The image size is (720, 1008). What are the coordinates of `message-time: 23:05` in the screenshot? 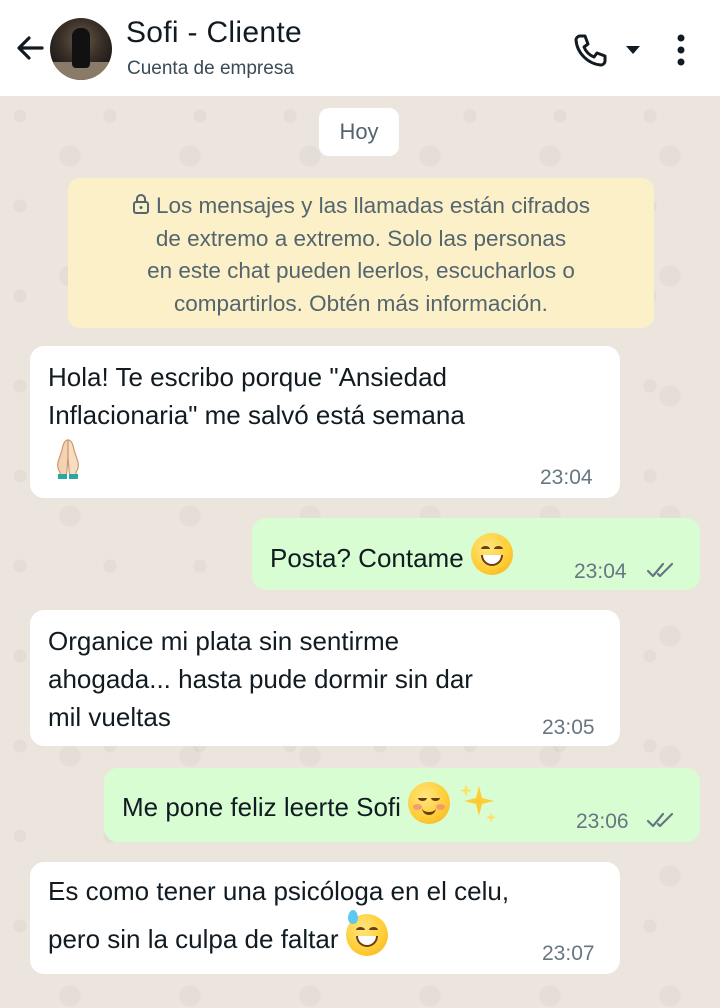 It's located at (568, 727).